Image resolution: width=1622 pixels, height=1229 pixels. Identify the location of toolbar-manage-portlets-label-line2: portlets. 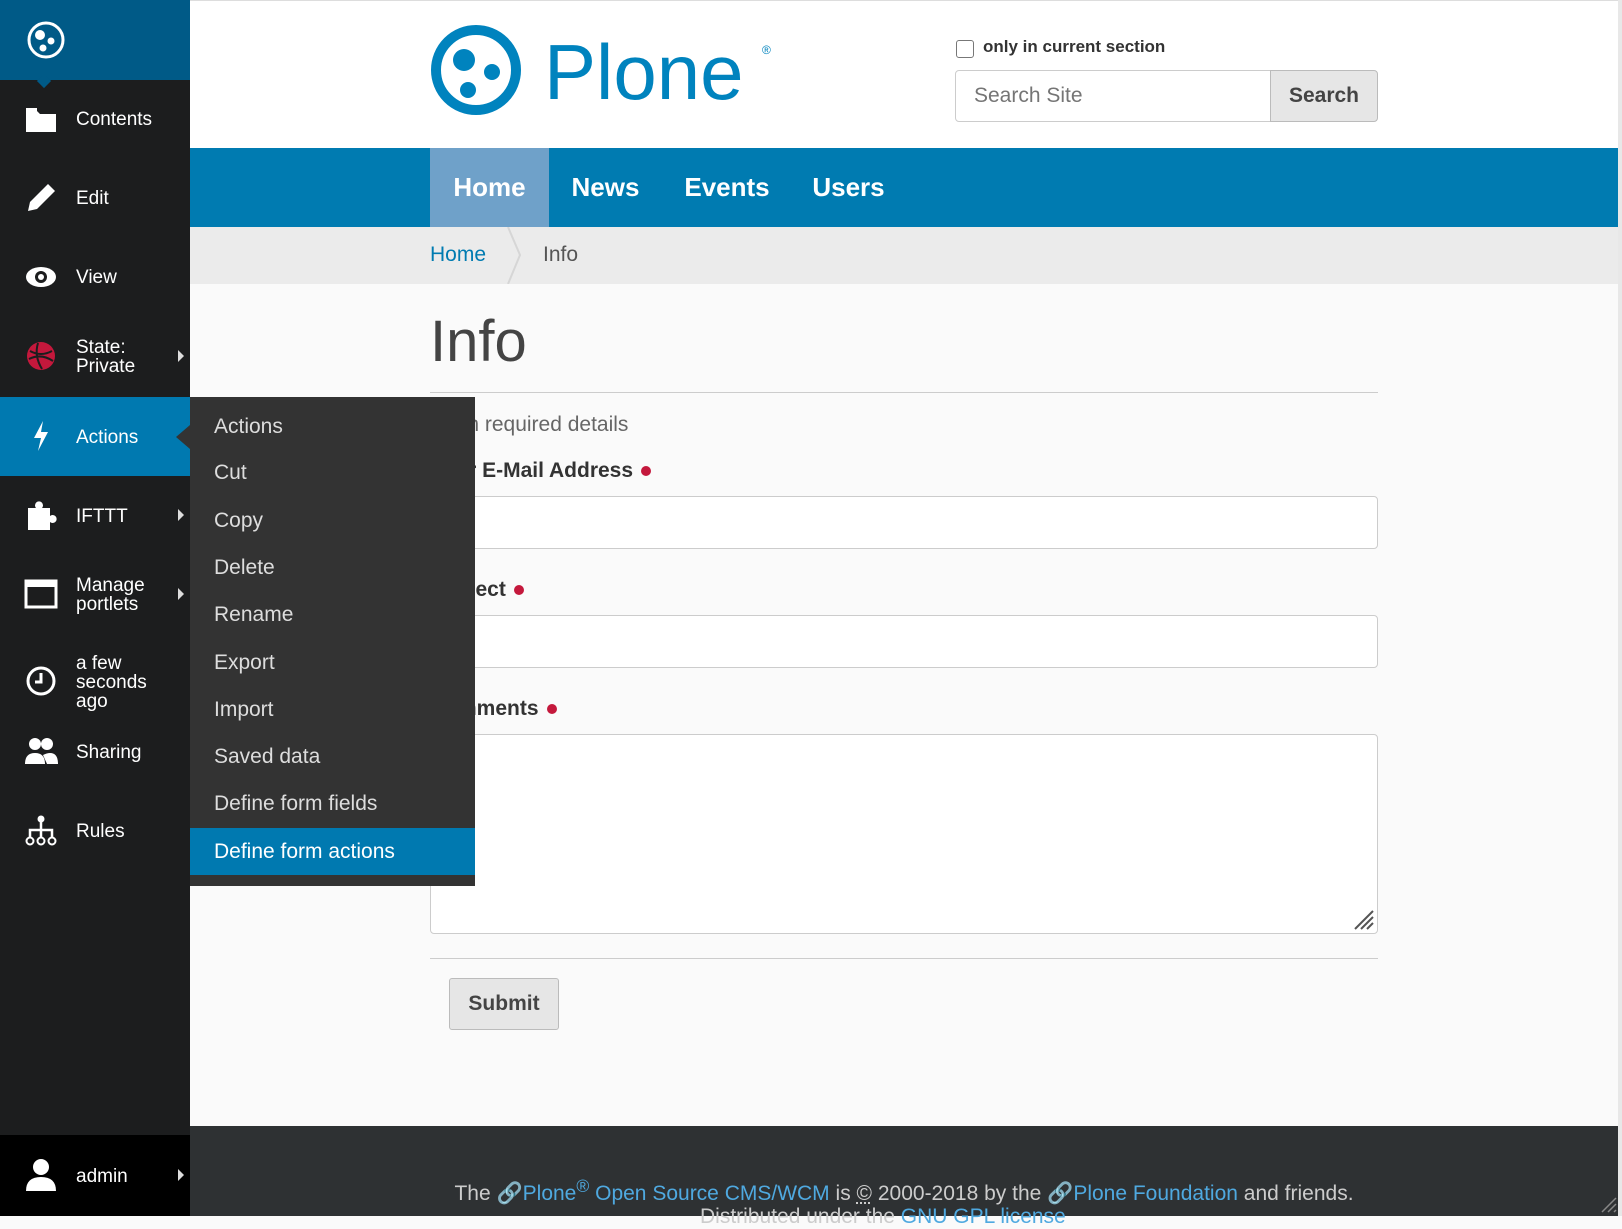
(107, 604).